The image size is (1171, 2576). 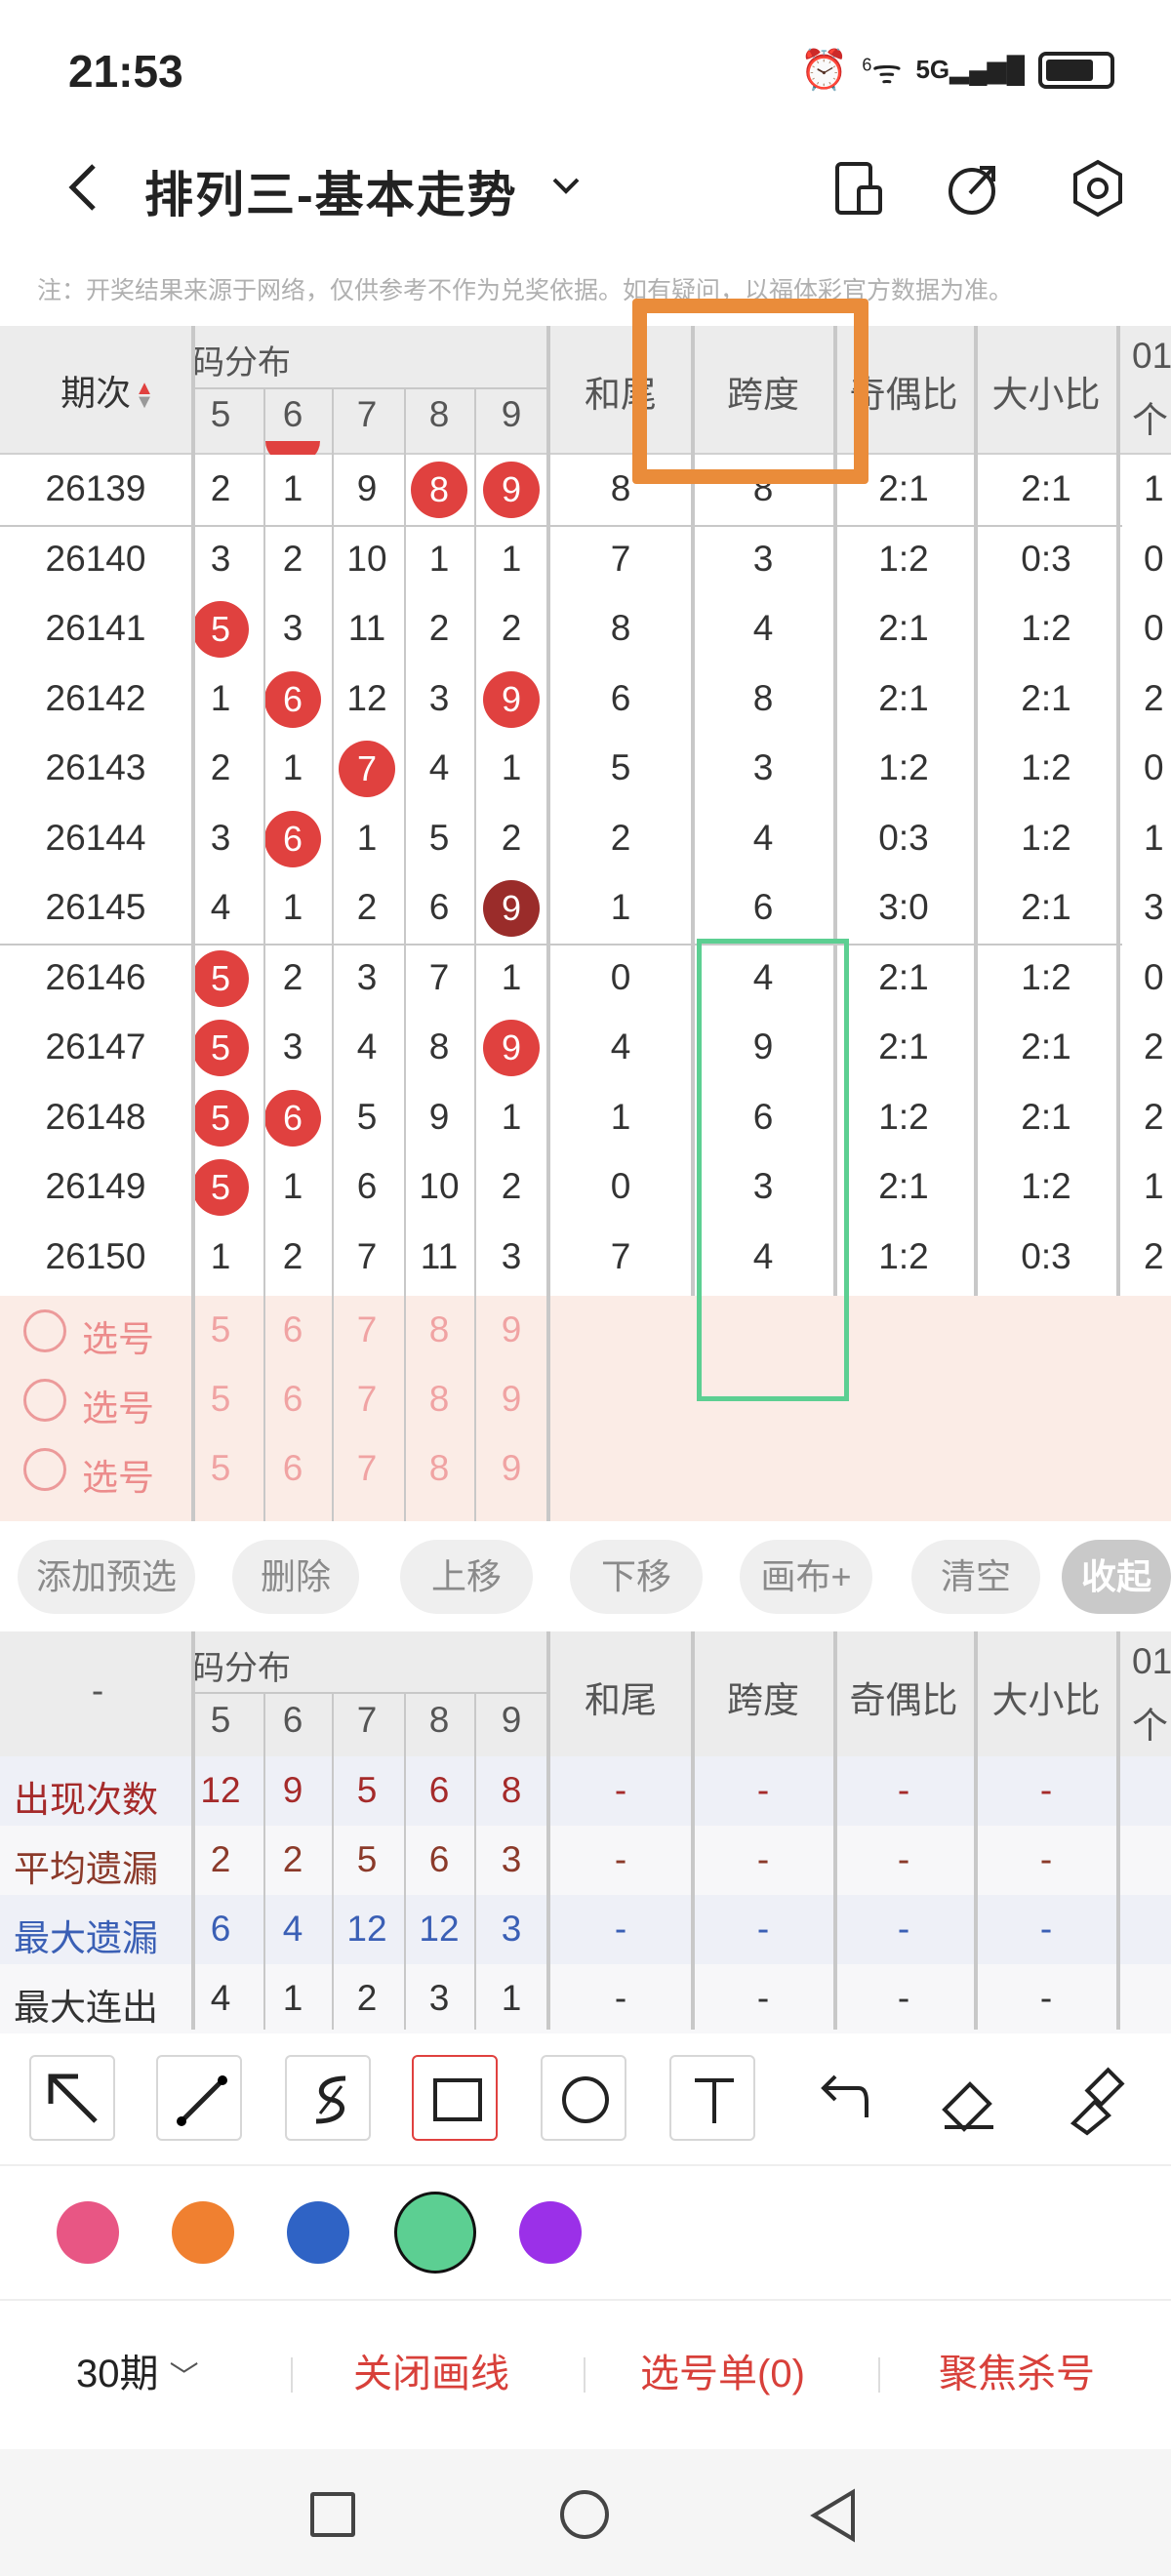 What do you see at coordinates (72, 2098) in the screenshot?
I see `arrow-tool-icon` at bounding box center [72, 2098].